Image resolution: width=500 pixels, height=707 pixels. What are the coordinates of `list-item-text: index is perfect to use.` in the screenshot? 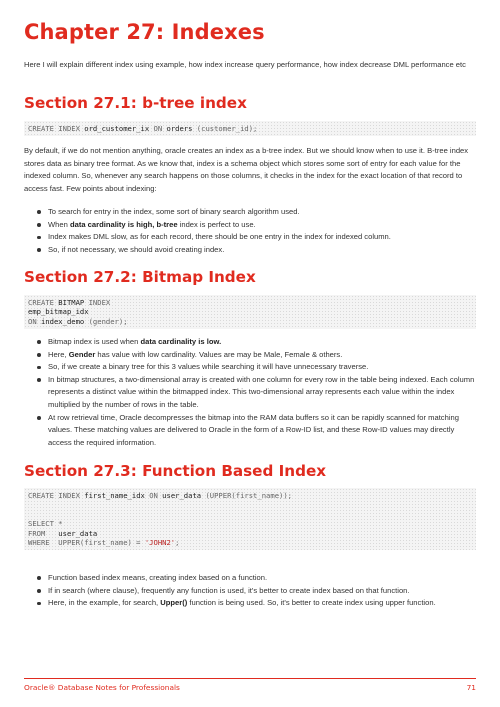 It's located at (216, 224).